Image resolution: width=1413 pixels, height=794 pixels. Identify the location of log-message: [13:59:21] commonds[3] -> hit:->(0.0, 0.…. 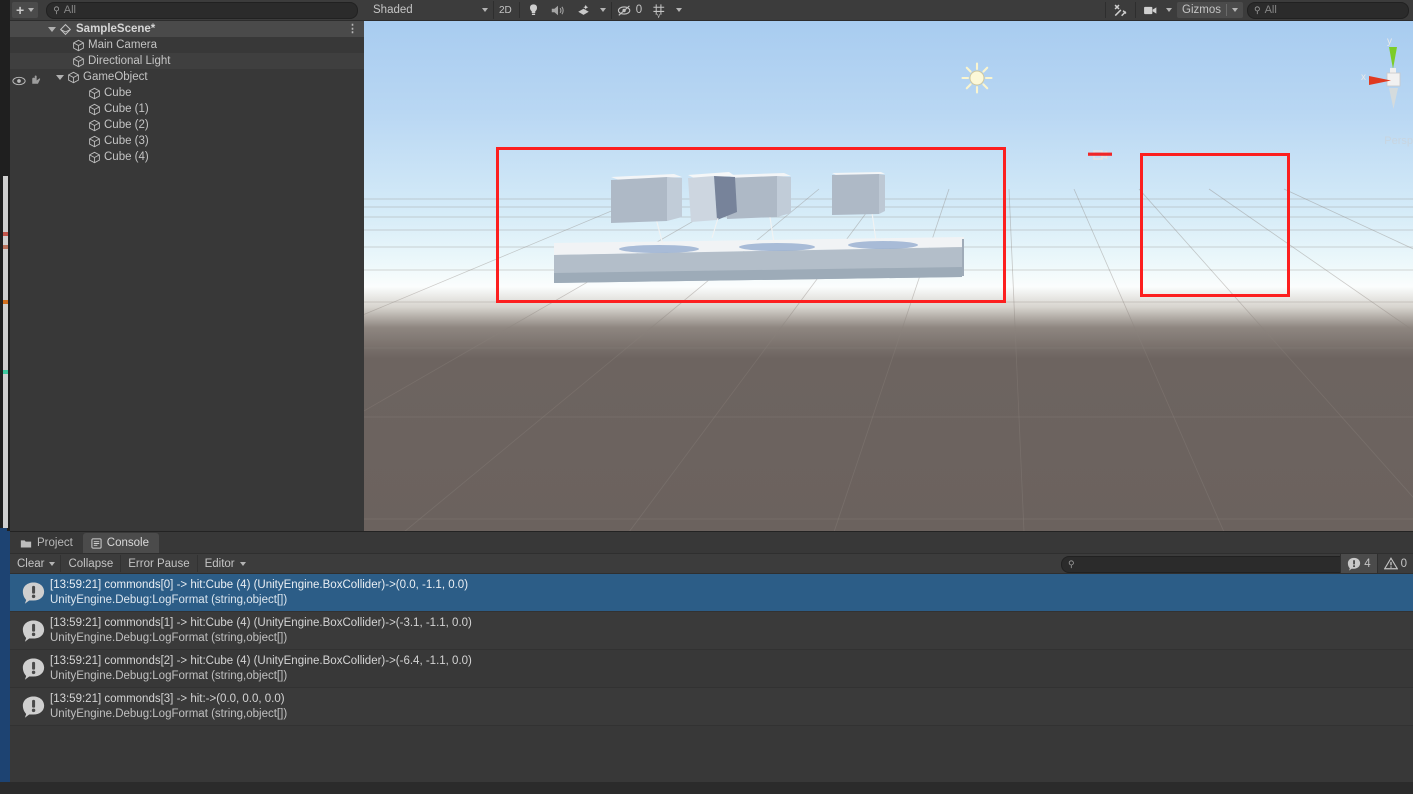
(167, 699).